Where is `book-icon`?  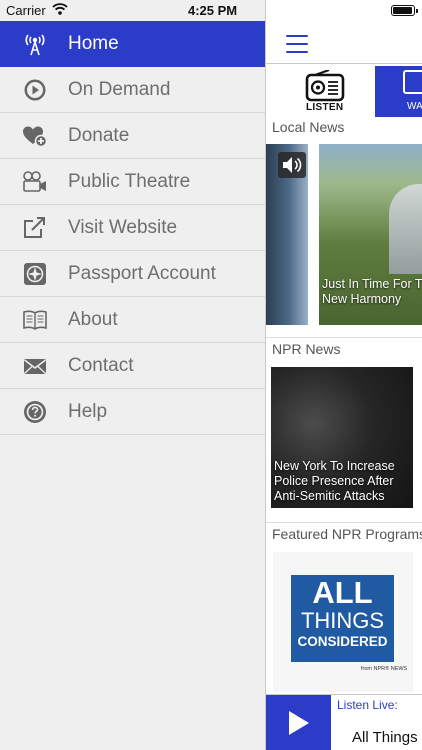 book-icon is located at coordinates (35, 320).